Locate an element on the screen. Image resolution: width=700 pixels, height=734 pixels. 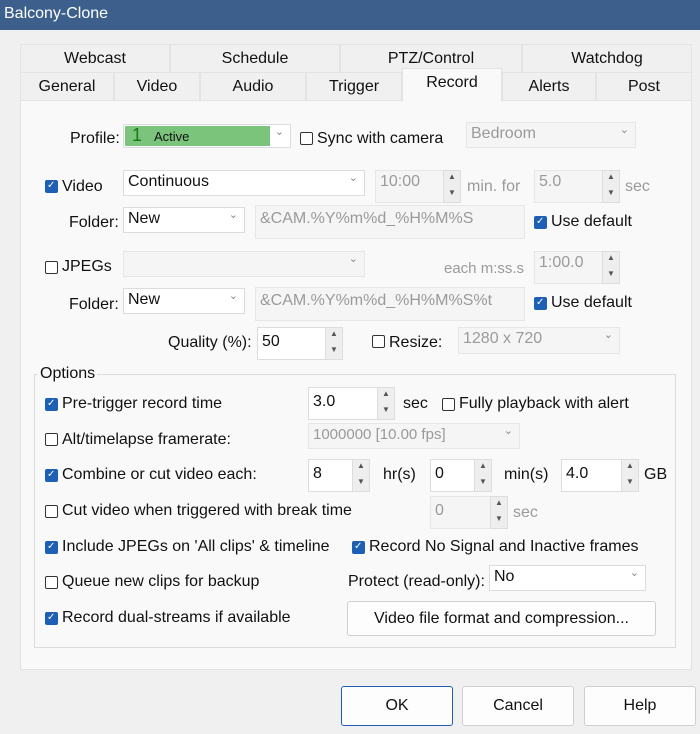
cut-triggered-label: Cut video when triggered with break time is located at coordinates (207, 510).